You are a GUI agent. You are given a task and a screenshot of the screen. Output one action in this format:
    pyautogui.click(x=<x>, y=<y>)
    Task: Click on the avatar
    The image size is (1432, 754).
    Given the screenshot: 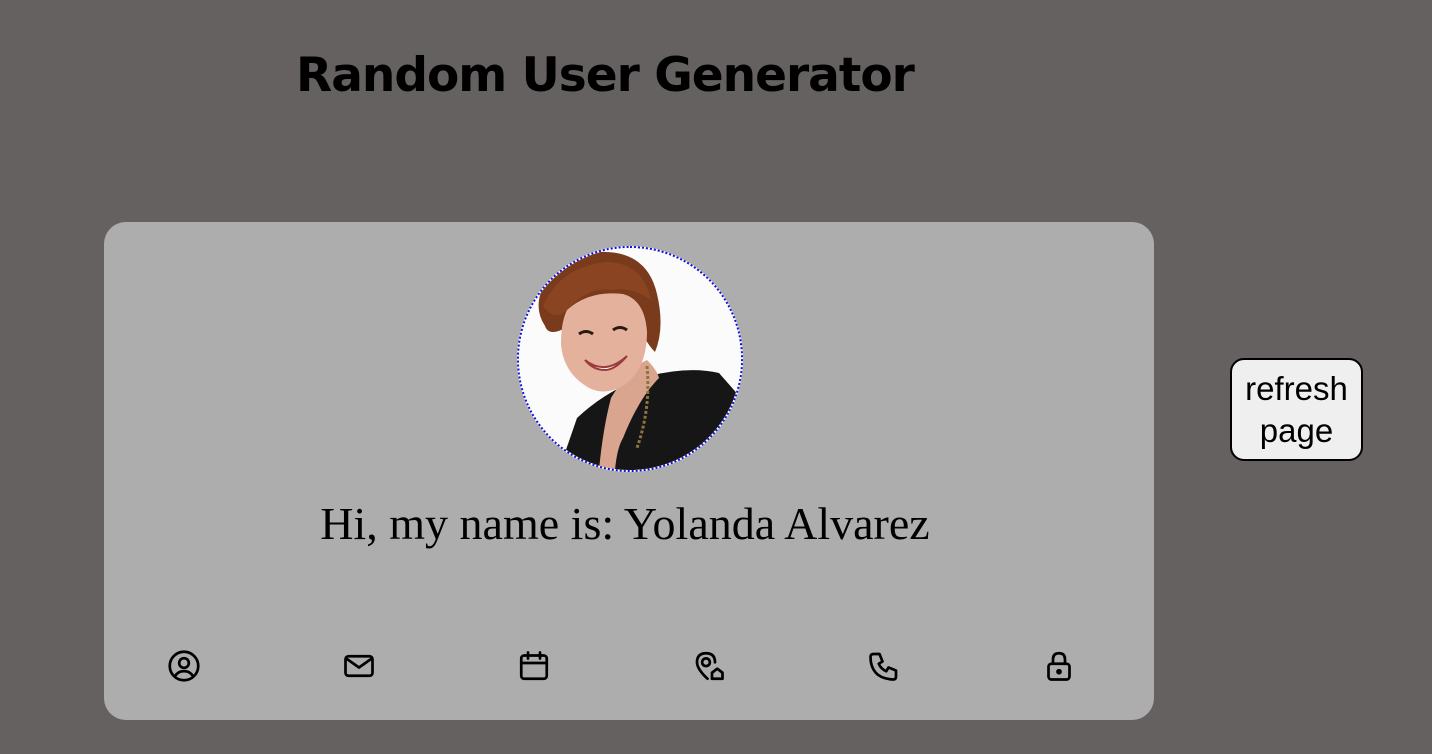 What is the action you would take?
    pyautogui.click(x=630, y=359)
    